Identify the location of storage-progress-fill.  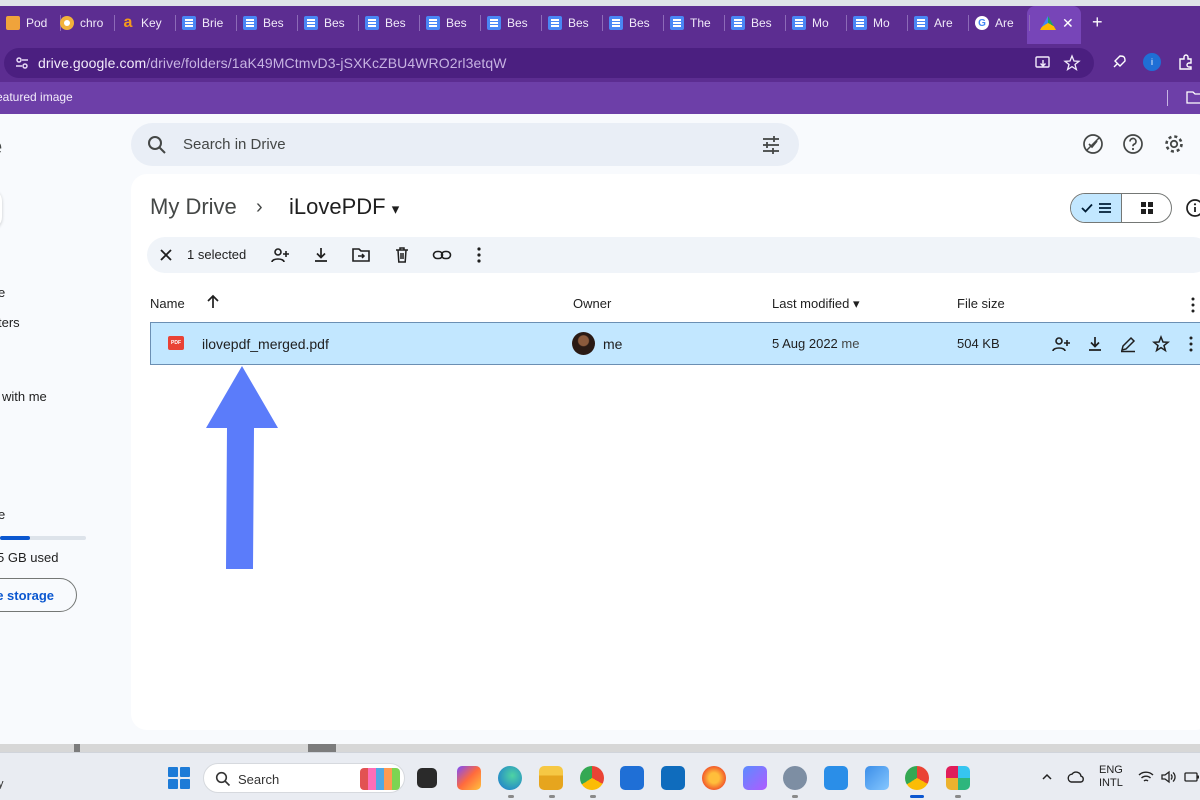
(15, 538).